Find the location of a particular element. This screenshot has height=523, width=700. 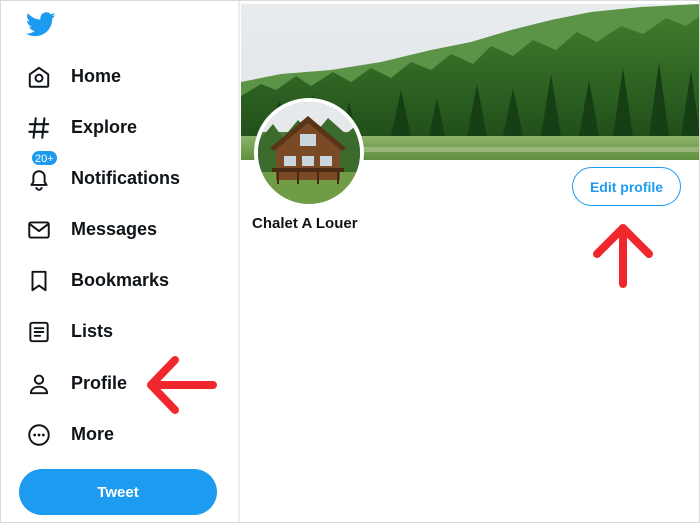

nav-item-home: Home is located at coordinates (115, 76).